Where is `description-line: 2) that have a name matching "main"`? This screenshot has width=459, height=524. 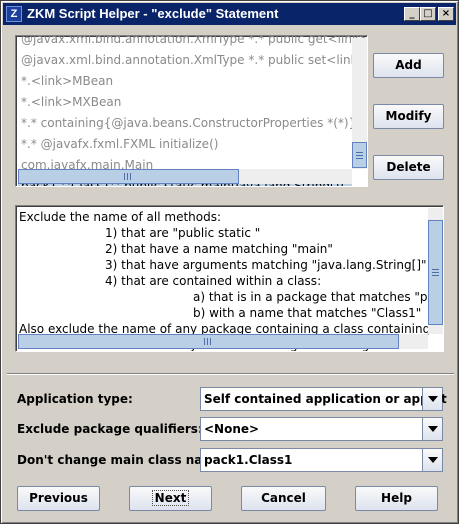
description-line: 2) that have a name matching "main" is located at coordinates (219, 249).